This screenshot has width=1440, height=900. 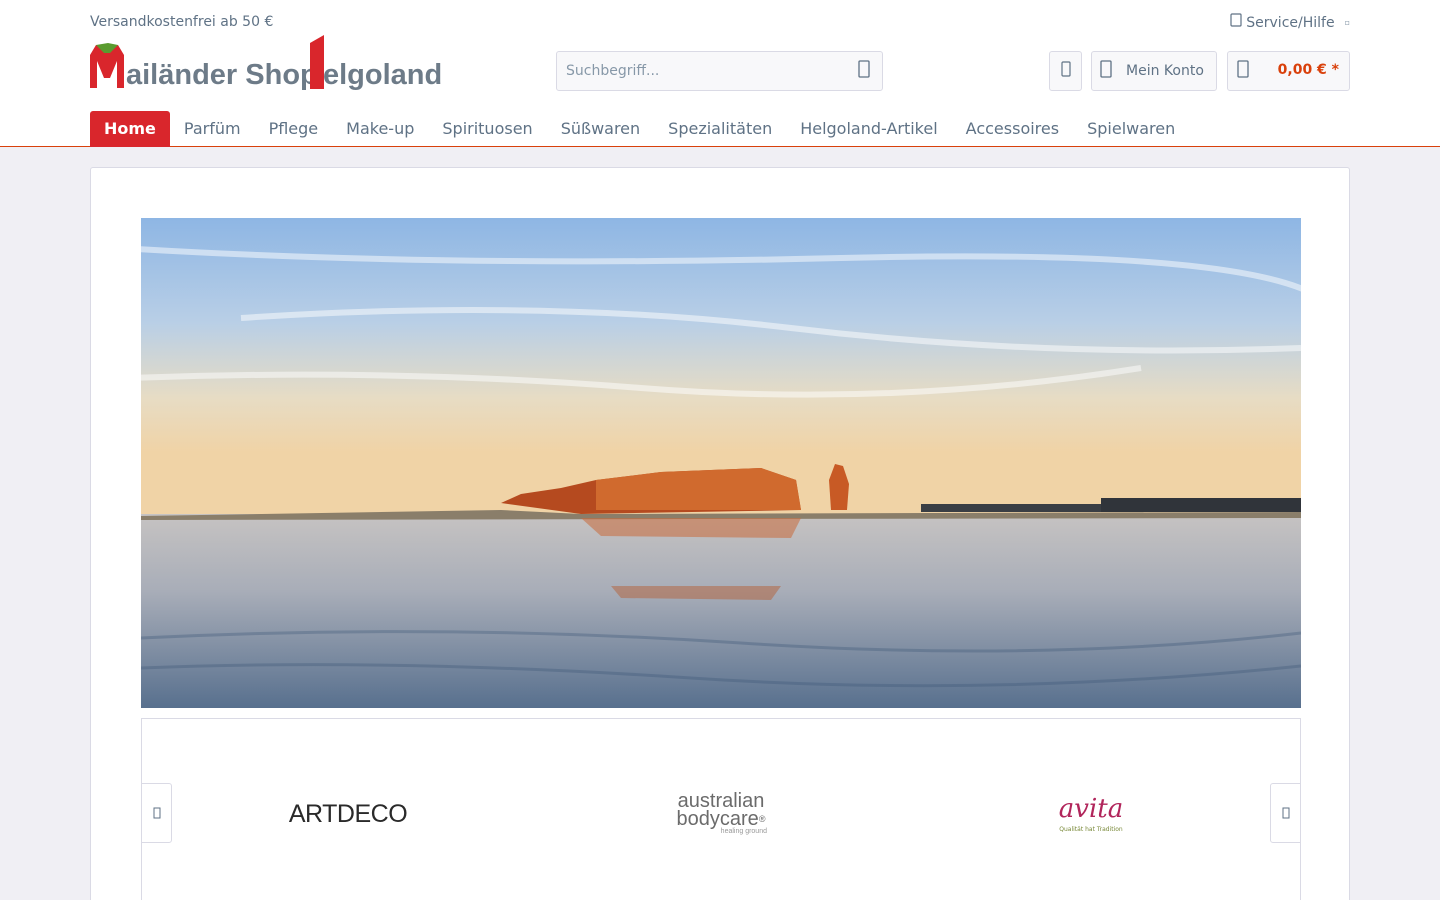 What do you see at coordinates (1243, 71) in the screenshot?
I see `cart-icon` at bounding box center [1243, 71].